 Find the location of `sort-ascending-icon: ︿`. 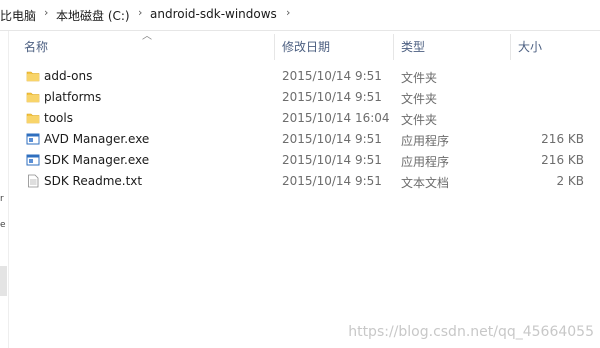

sort-ascending-icon: ︿ is located at coordinates (147, 36).